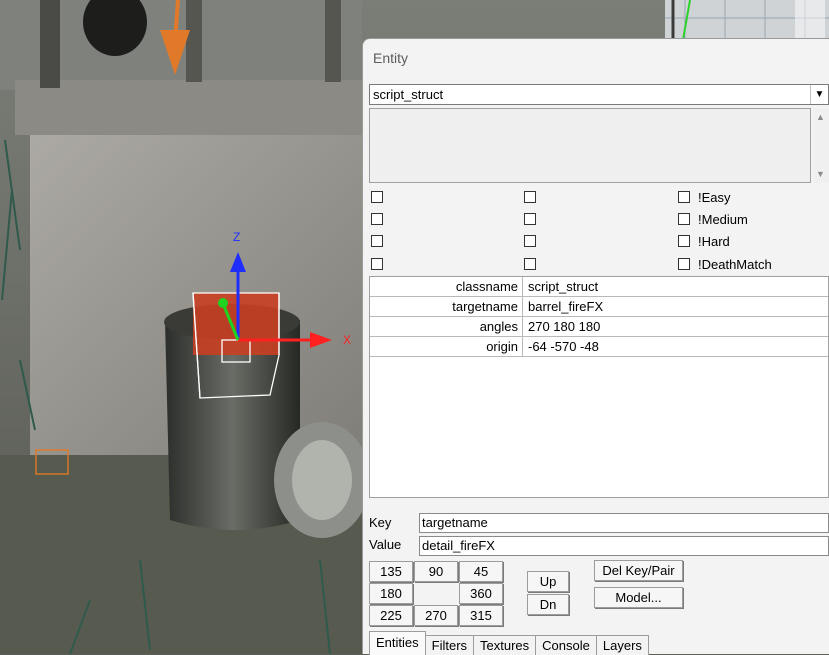 The height and width of the screenshot is (655, 829). I want to click on axis-z-label: Z, so click(236, 237).